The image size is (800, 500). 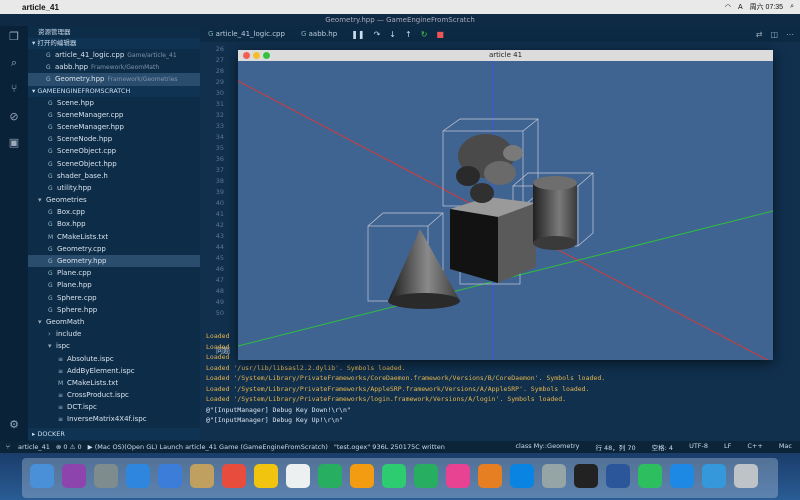 What do you see at coordinates (114, 285) in the screenshot?
I see `tree-item: G Plane.hpp` at bounding box center [114, 285].